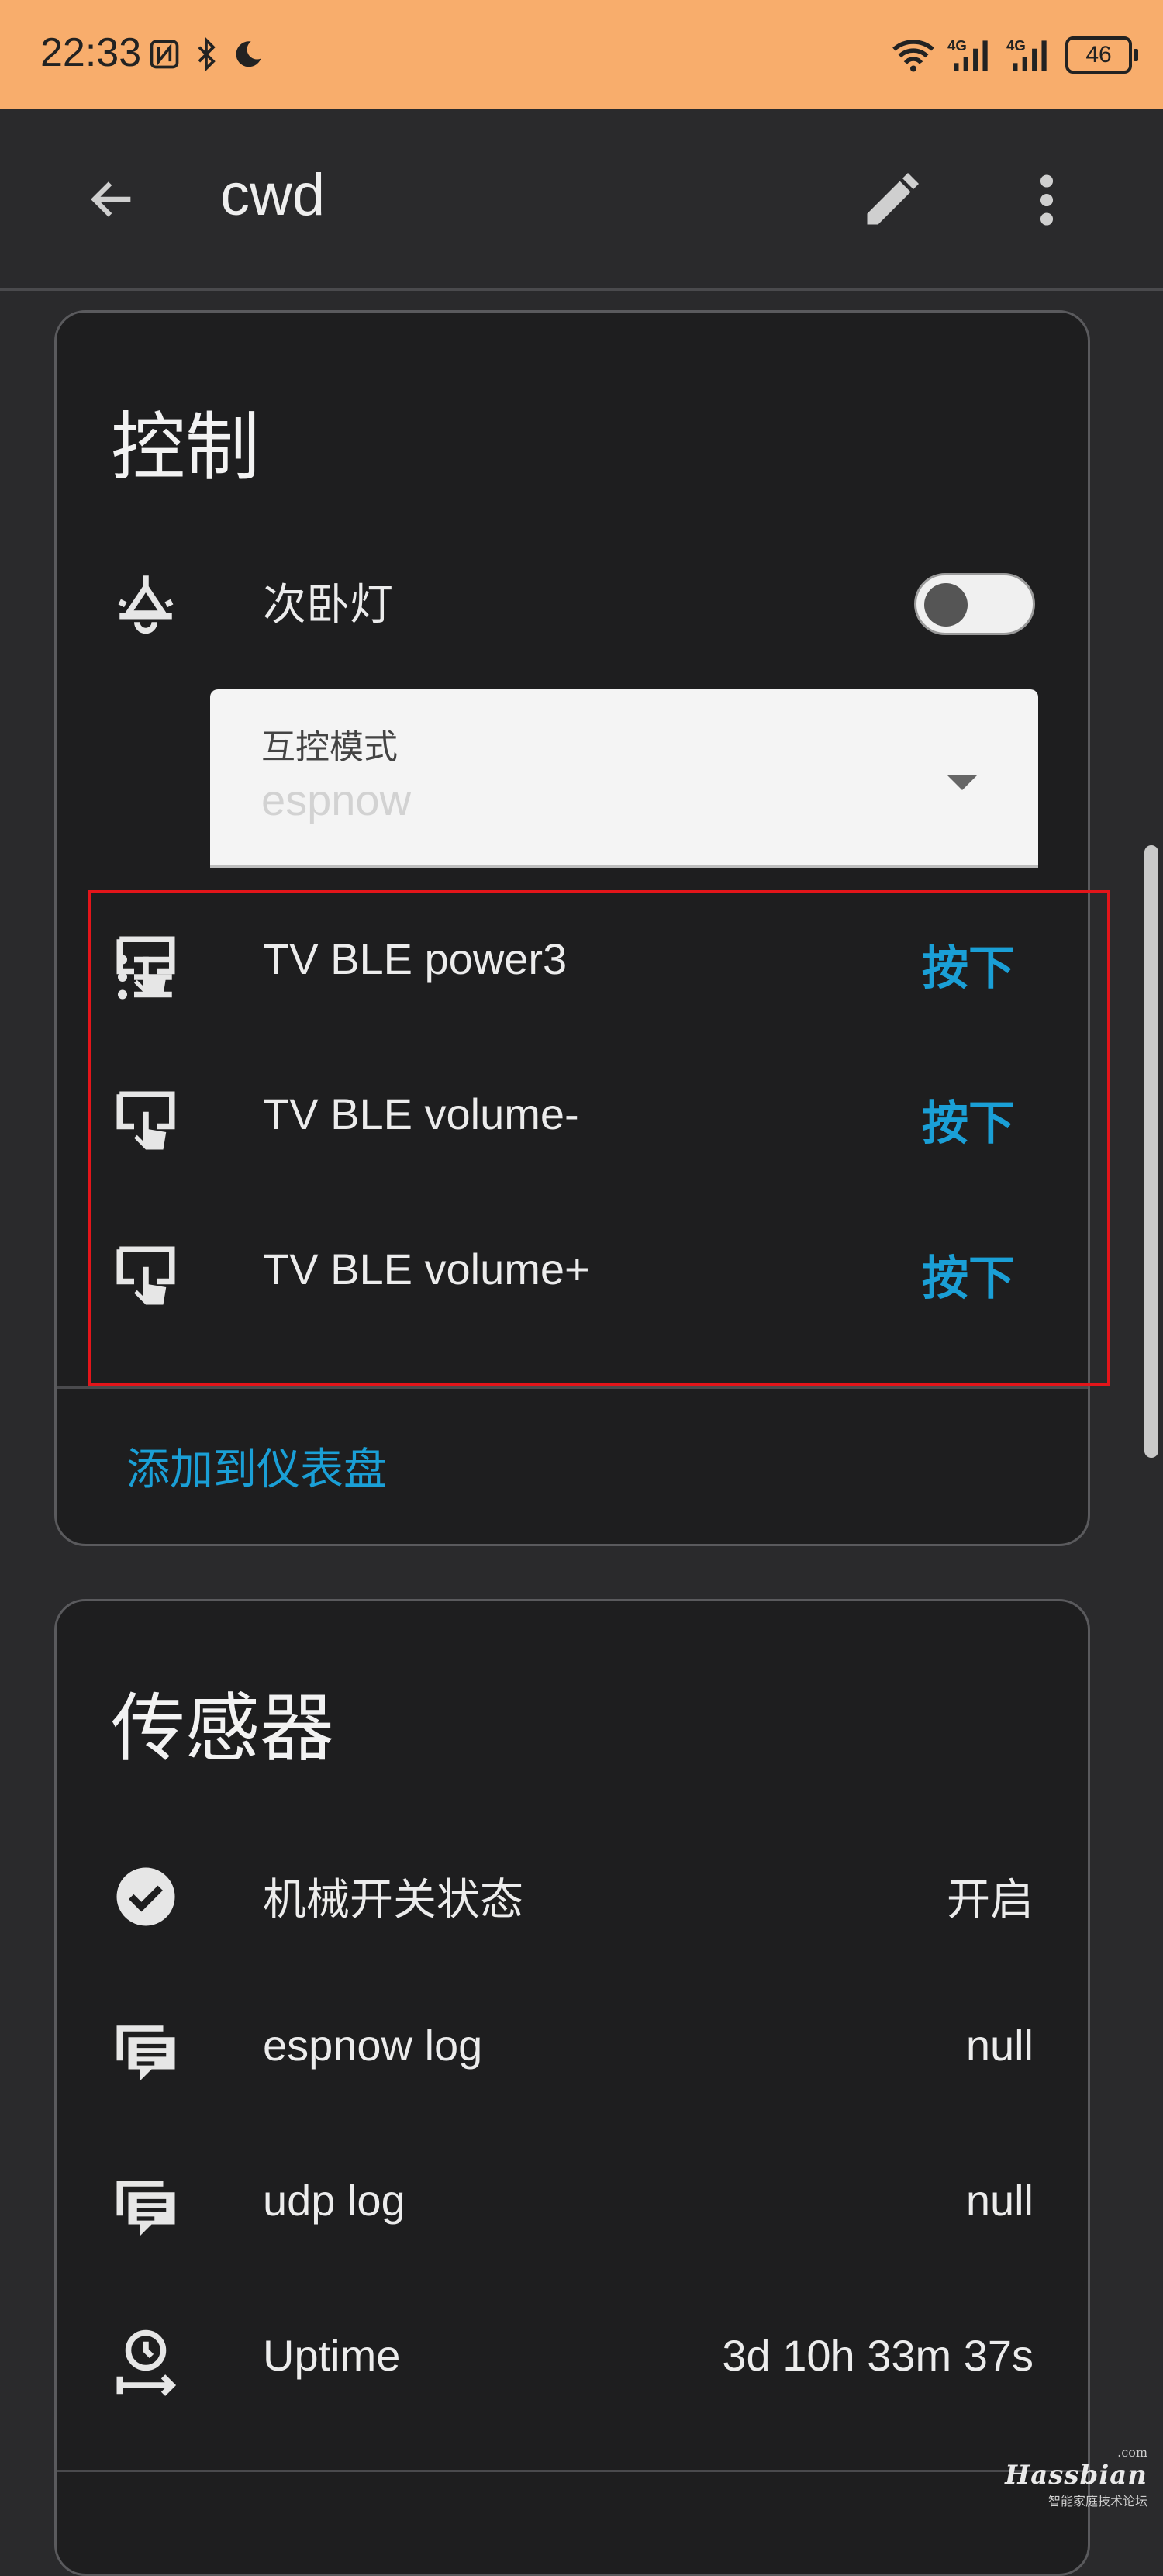 Image resolution: width=1163 pixels, height=2576 pixels. I want to click on light-label: 次卧灯, so click(328, 605).